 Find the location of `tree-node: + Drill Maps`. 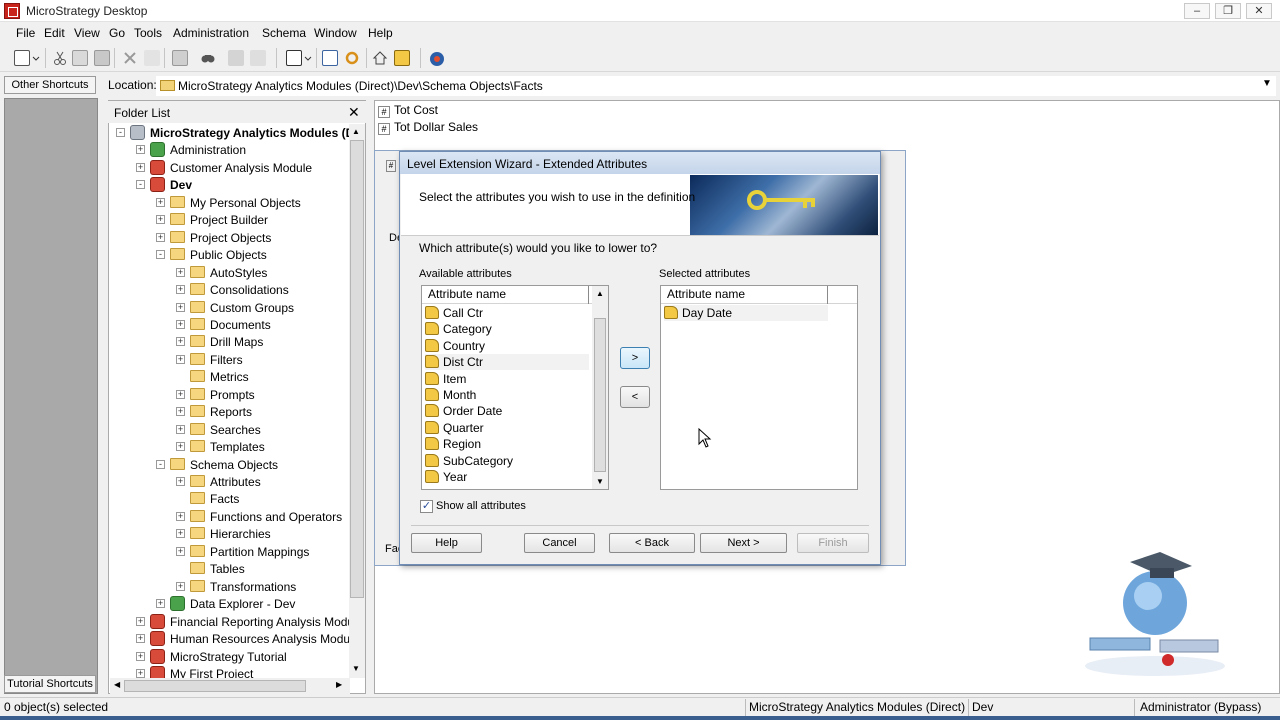

tree-node: + Drill Maps is located at coordinates (230, 342).